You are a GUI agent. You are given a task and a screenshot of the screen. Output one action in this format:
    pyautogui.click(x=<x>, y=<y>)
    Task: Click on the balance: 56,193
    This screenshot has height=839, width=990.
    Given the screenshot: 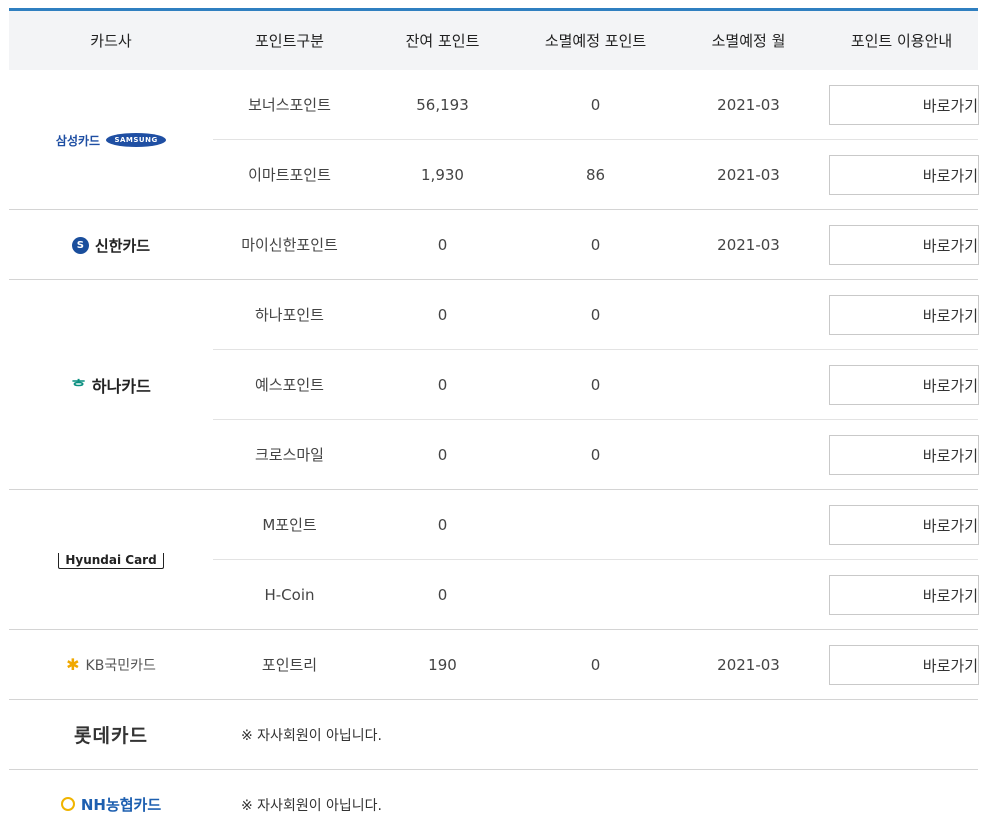 What is the action you would take?
    pyautogui.click(x=442, y=105)
    